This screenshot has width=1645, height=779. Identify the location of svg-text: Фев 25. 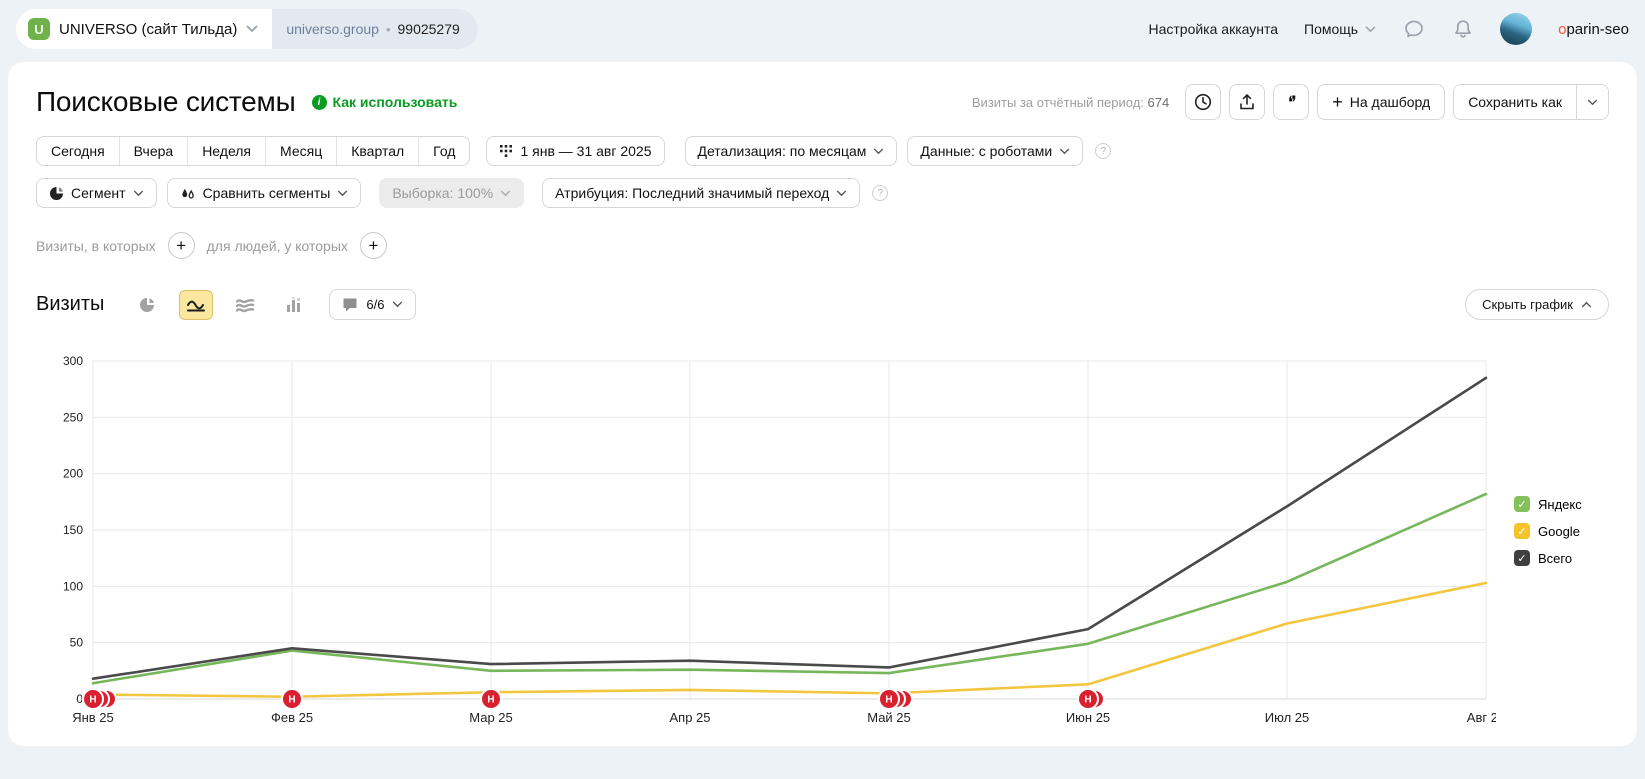
(292, 717).